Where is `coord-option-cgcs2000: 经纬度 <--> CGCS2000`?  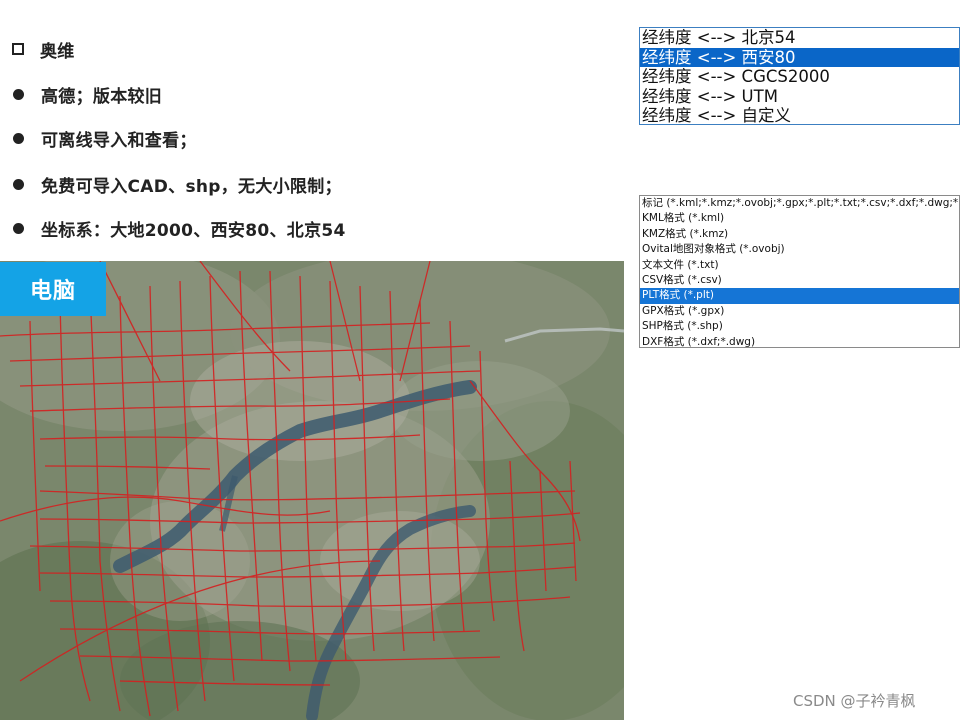
coord-option-cgcs2000: 经纬度 <--> CGCS2000 is located at coordinates (799, 77).